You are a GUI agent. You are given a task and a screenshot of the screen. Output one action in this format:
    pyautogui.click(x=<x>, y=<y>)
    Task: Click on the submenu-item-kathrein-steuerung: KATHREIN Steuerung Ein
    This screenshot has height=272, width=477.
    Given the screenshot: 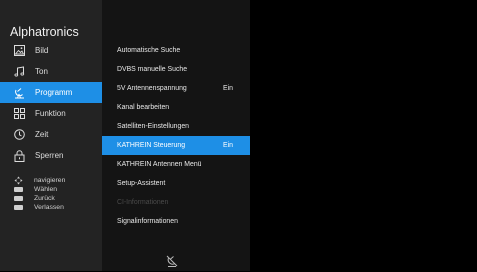 What is the action you would take?
    pyautogui.click(x=176, y=145)
    